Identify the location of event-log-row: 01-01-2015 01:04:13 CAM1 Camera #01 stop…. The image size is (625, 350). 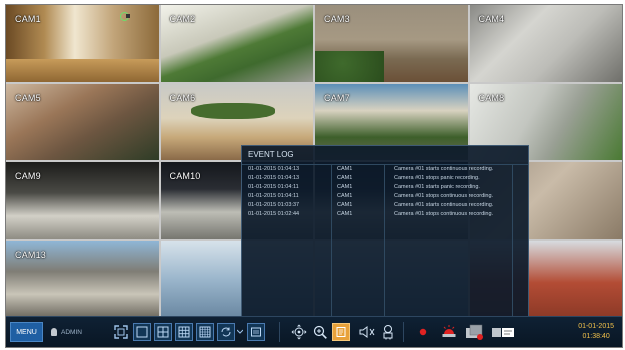
(385, 178).